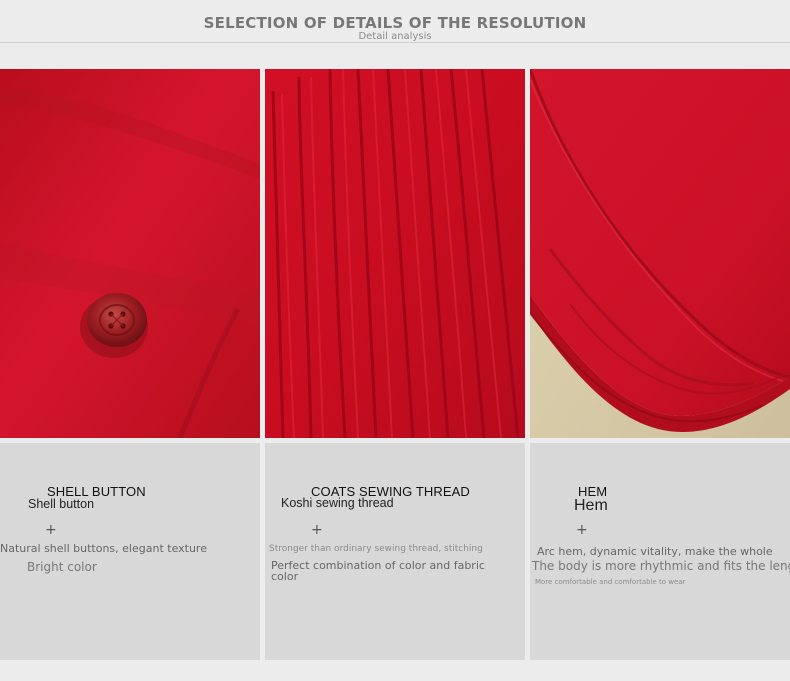 The image size is (790, 681). I want to click on title-divider, so click(395, 42).